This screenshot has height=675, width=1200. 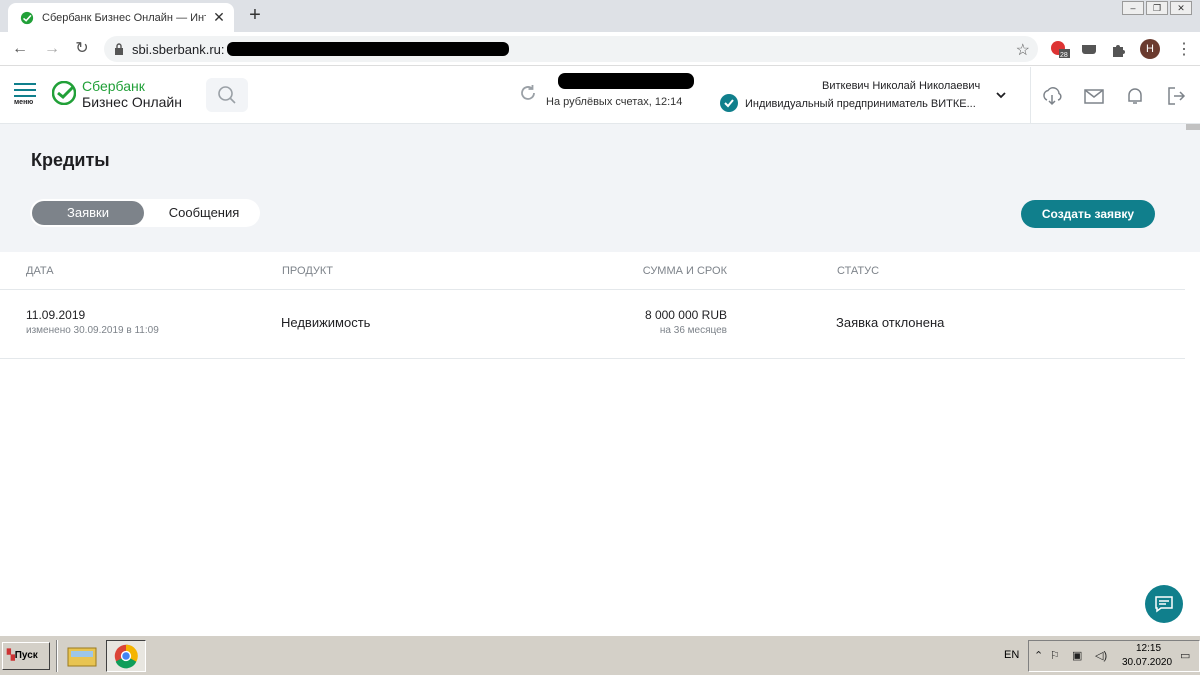 I want to click on chat-icon, so click(x=1164, y=604).